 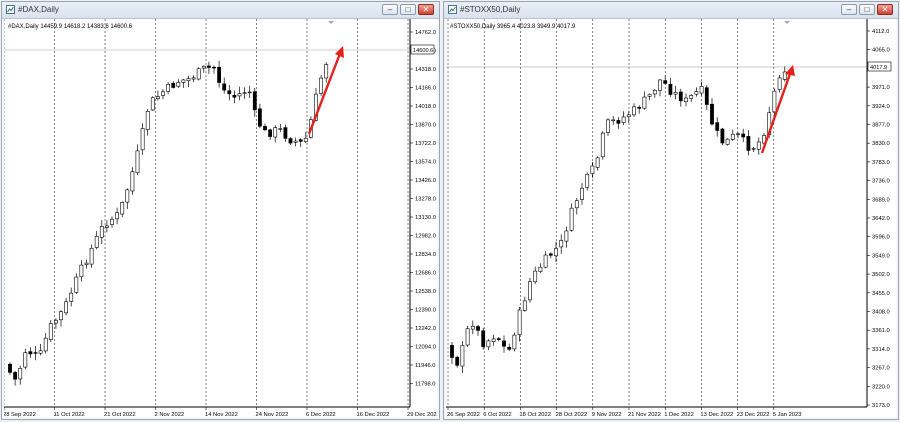 I want to click on price-tick-label: 14318.0, so click(x=425, y=70).